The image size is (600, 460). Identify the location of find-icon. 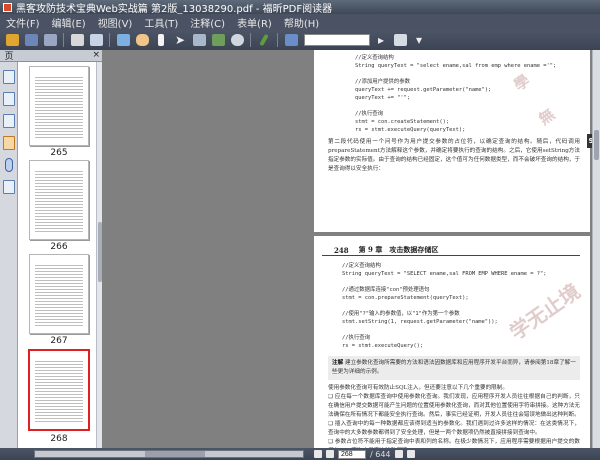
(291, 40).